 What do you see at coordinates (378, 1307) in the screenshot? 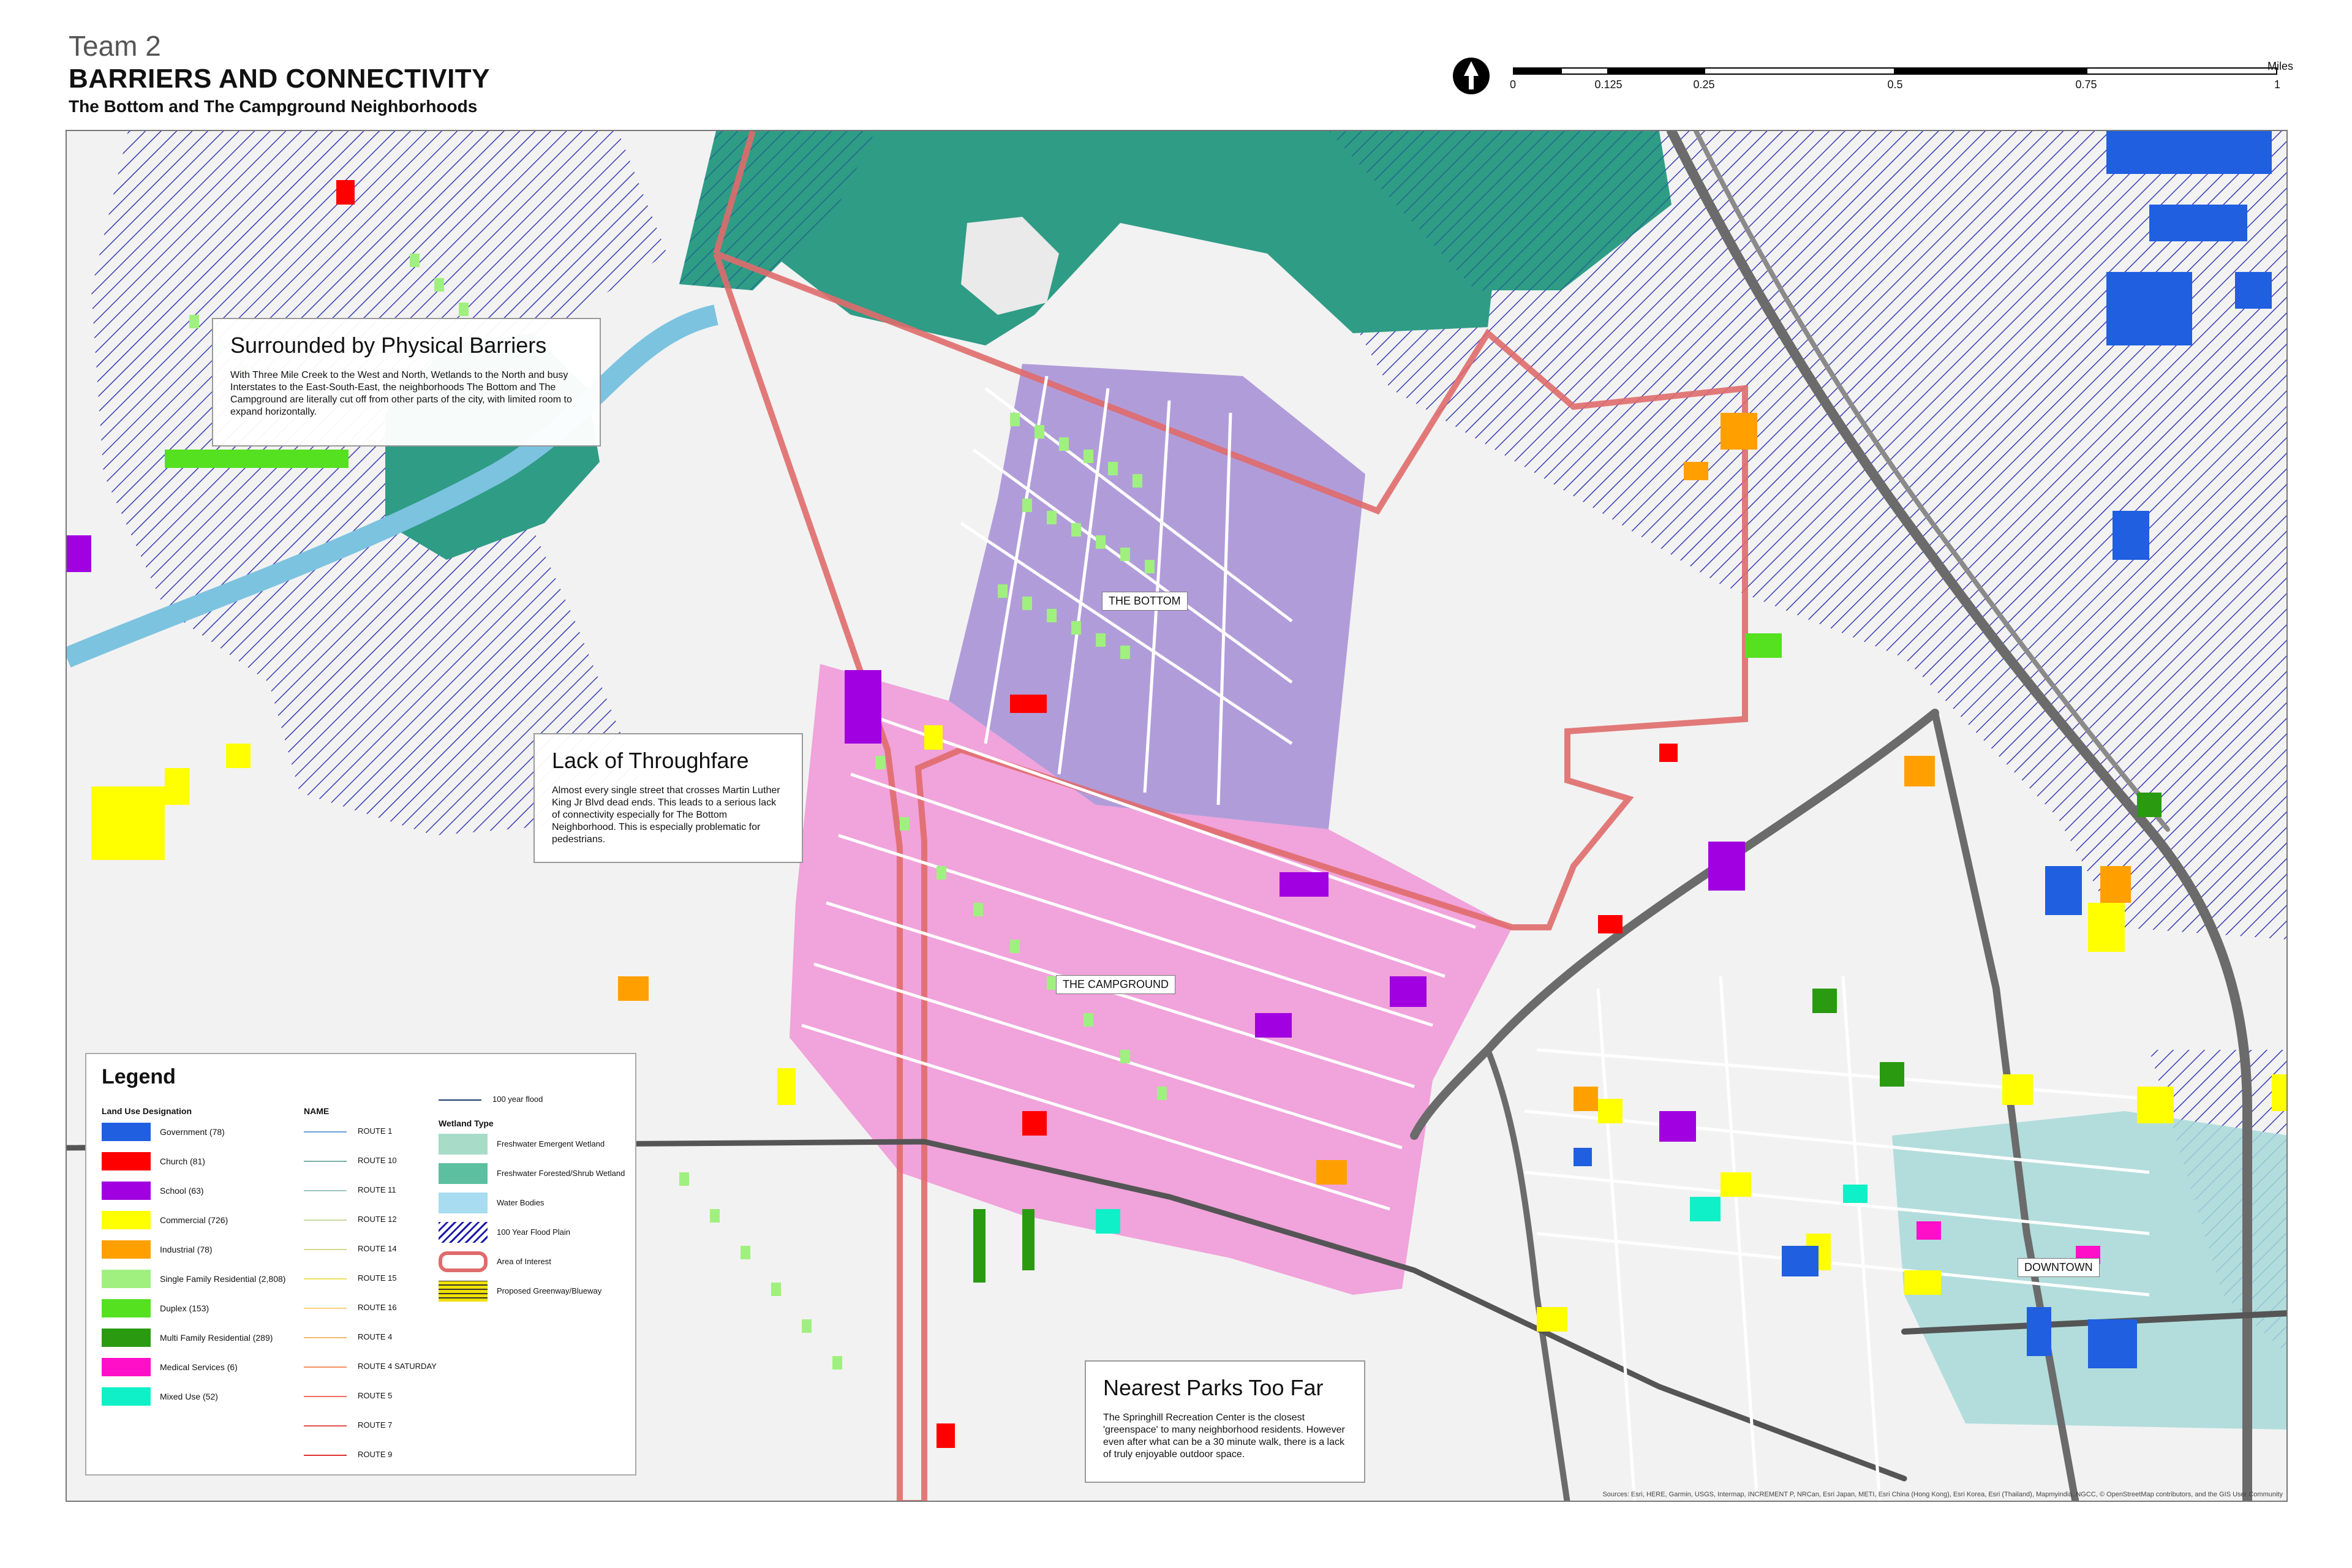
I see `legend-label: ROUTE 16` at bounding box center [378, 1307].